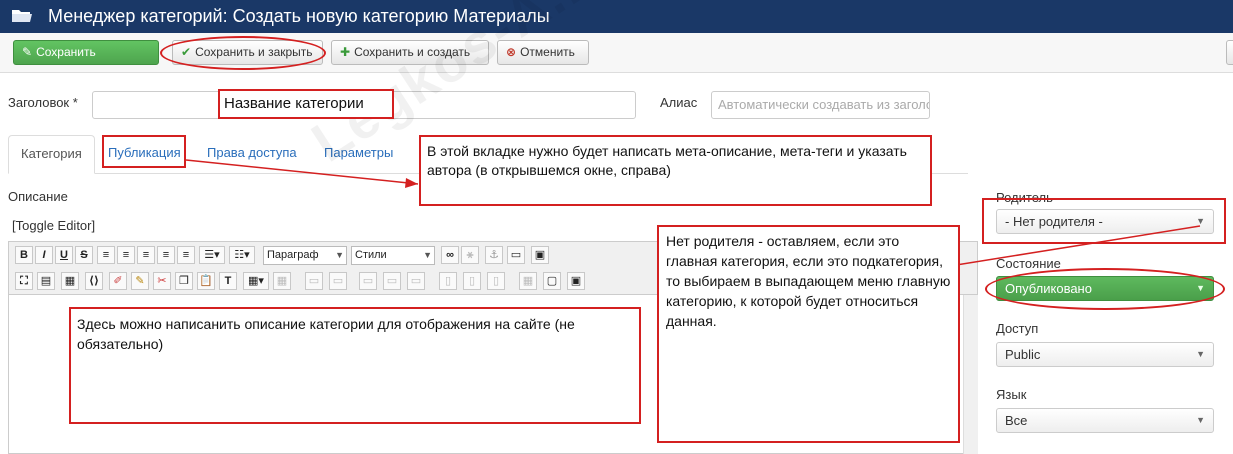 This screenshot has width=1233, height=454. Describe the element at coordinates (511, 52) in the screenshot. I see `cancel-icon: ⊗` at that location.